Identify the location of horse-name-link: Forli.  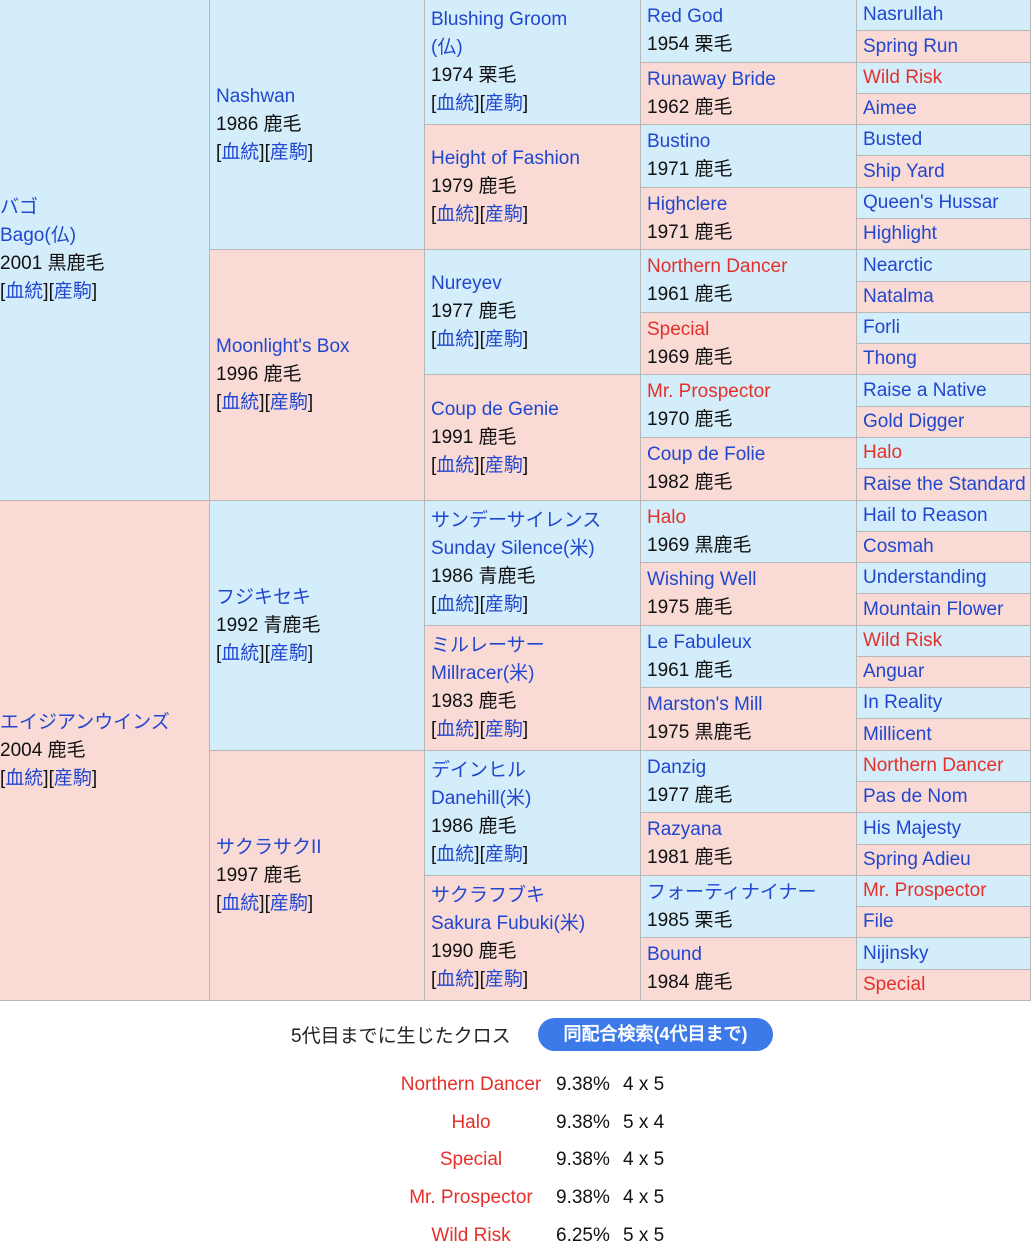
(946, 328).